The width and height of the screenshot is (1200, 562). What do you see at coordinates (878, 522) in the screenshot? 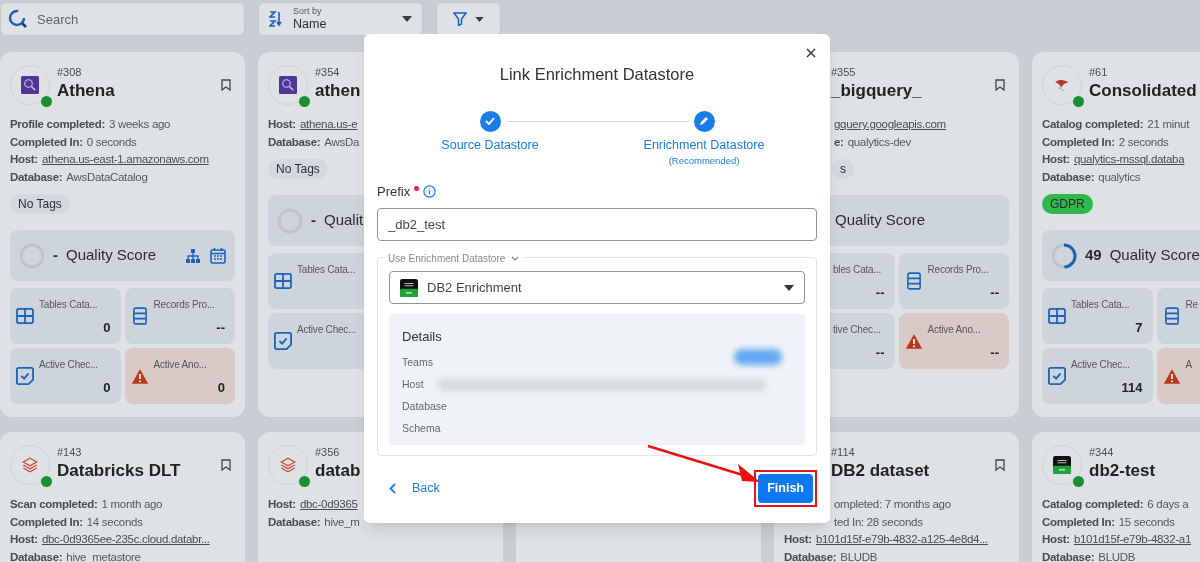
I see `field-value: ted In: 28 seconds` at bounding box center [878, 522].